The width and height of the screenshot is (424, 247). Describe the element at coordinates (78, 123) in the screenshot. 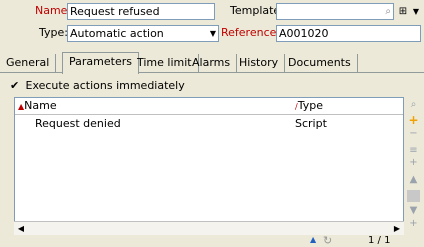

I see `row-name: Request denied` at that location.